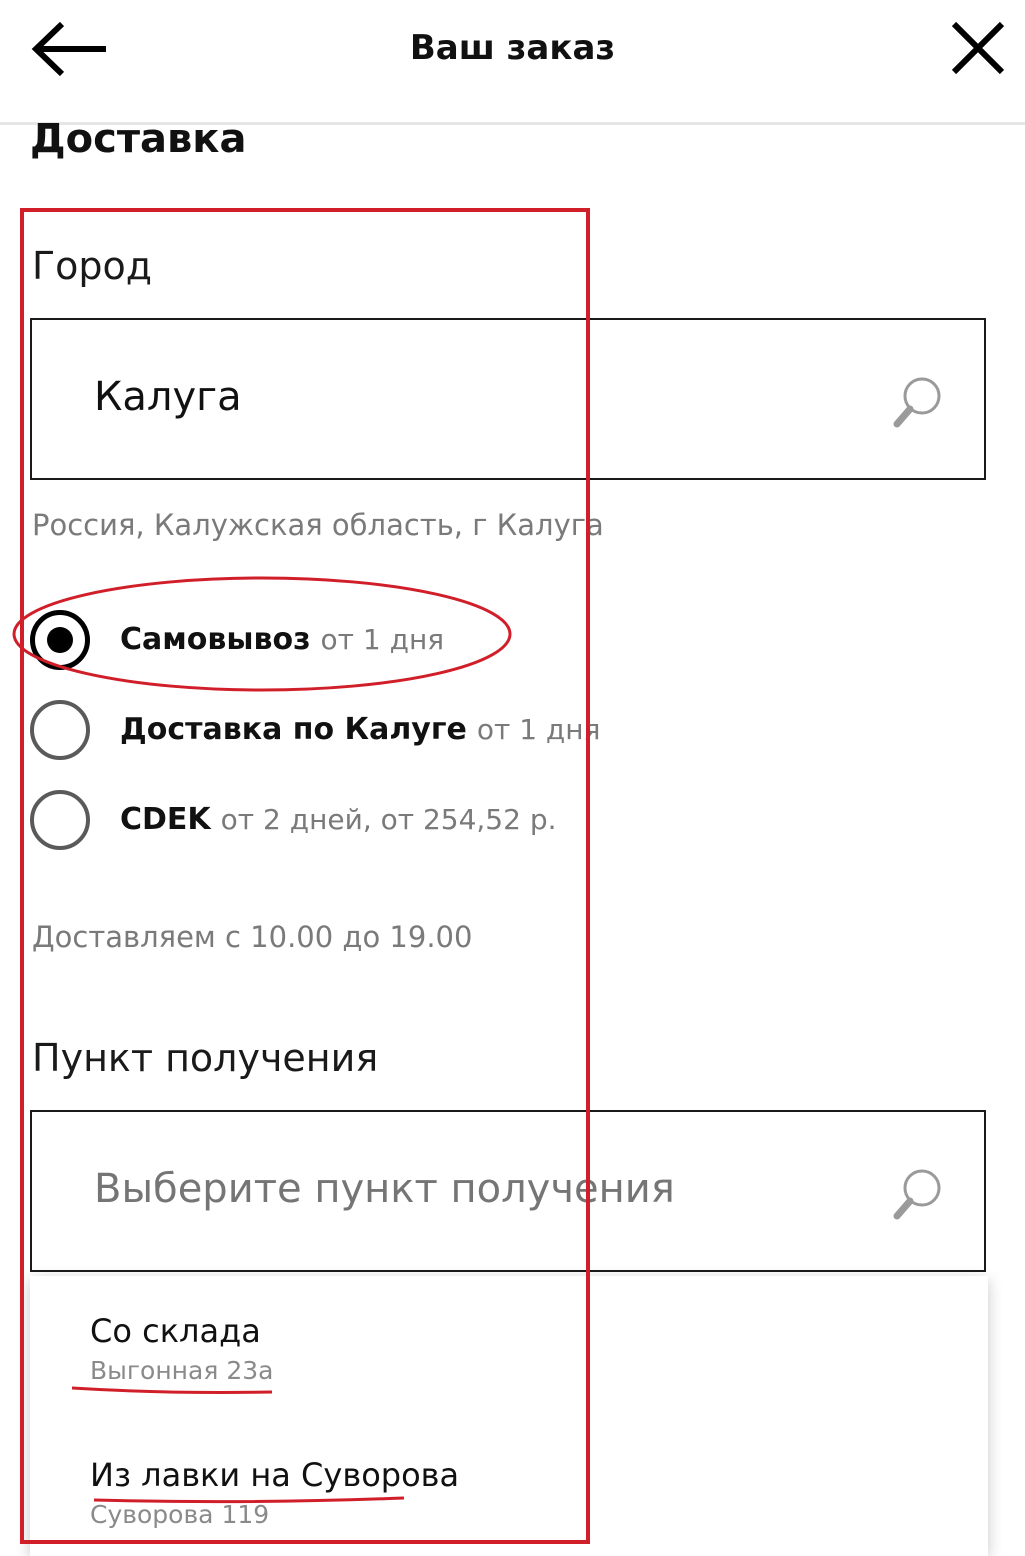 This screenshot has width=1025, height=1556. I want to click on delivery-option-text: CDEK от 2 дней, от 254,52 р., so click(338, 819).